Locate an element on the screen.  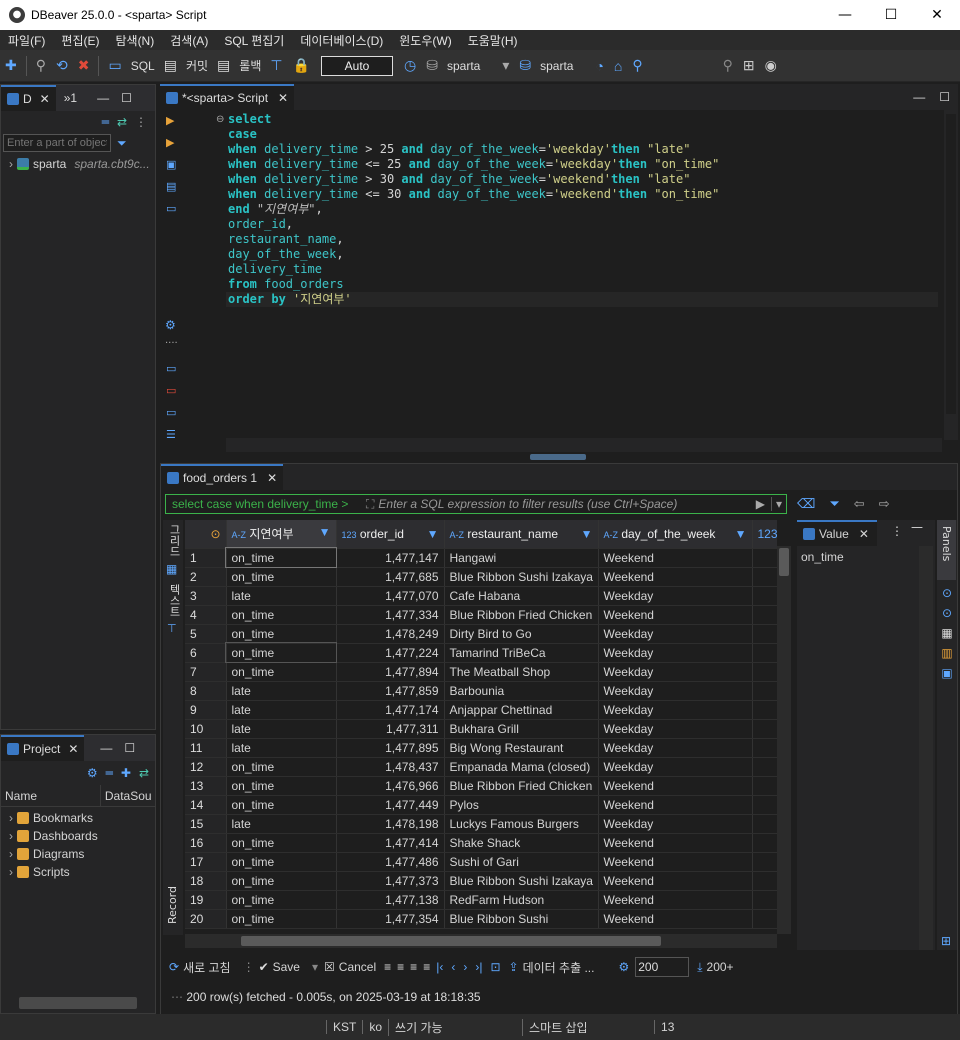
table-row: 14 on_time 1,477,449 Pylos Weekend is located at coordinates (481, 805).